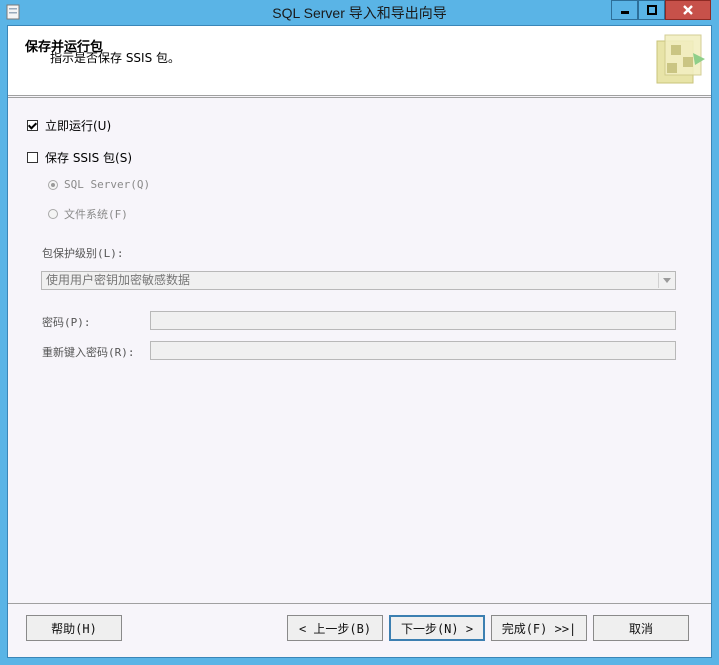  I want to click on save-ssis-label: 保存 SSIS 包(S), so click(89, 158).